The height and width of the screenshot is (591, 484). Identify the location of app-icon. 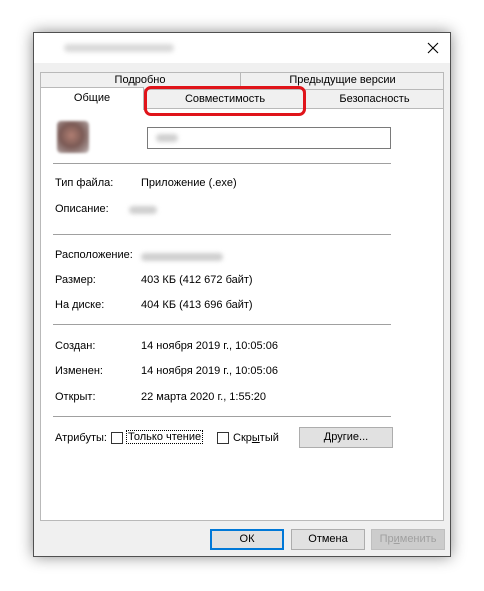
(73, 137).